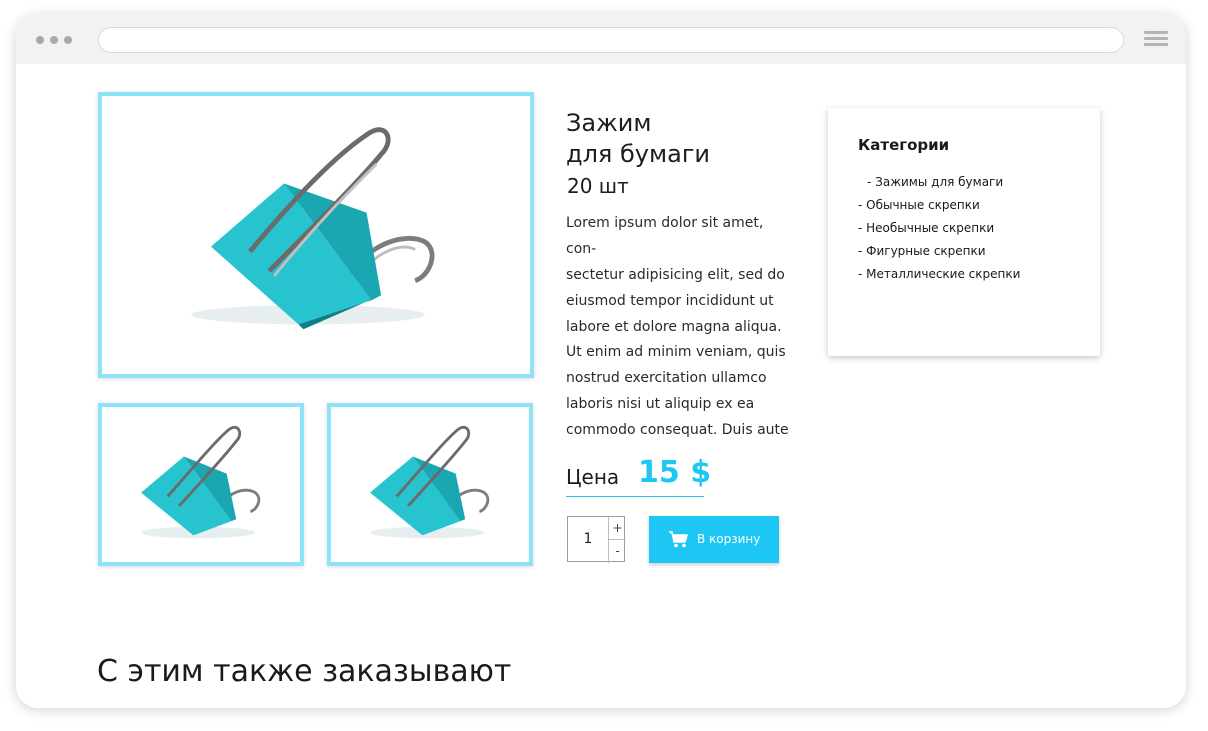 The height and width of the screenshot is (731, 1208). I want to click on description-line: sectetur adipisicing elit, sed do, so click(675, 275).